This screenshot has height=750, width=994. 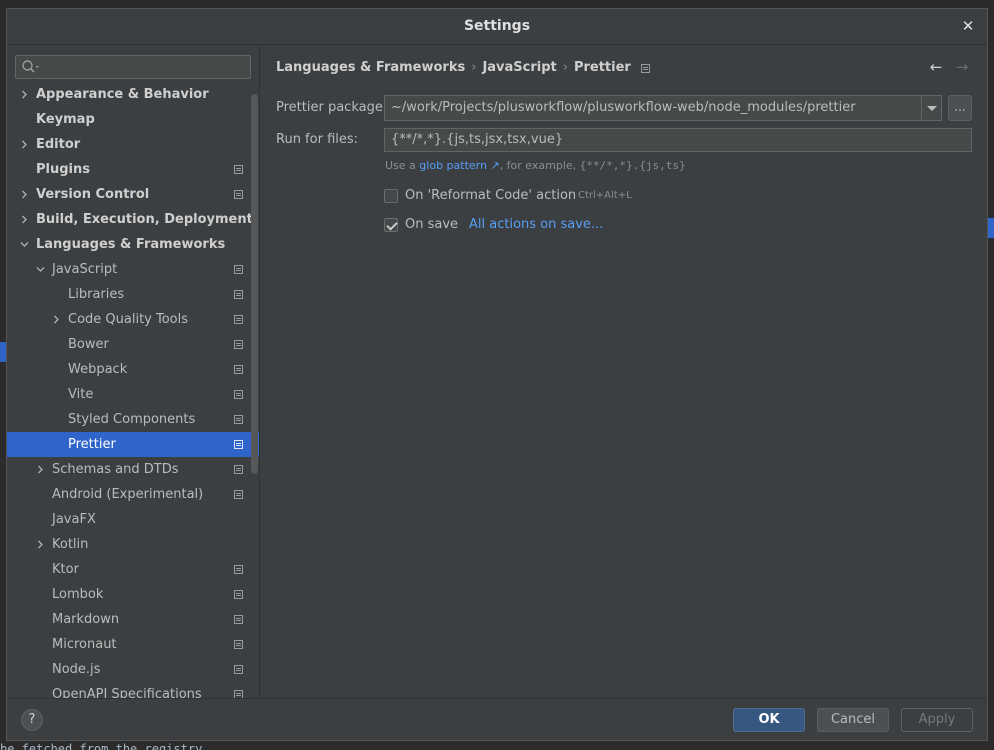 I want to click on reformat-code-option: On 'Reformat Code' action Ctrl+Alt+L, so click(x=534, y=196).